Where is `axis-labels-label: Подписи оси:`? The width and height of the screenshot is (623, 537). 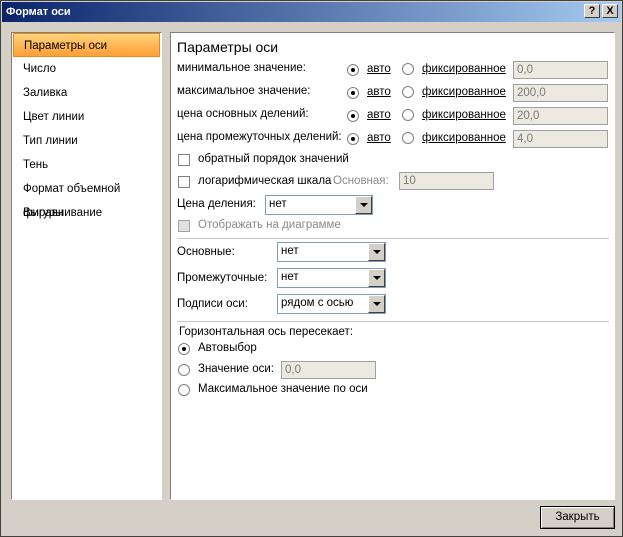
axis-labels-label: Подписи оси: is located at coordinates (212, 304).